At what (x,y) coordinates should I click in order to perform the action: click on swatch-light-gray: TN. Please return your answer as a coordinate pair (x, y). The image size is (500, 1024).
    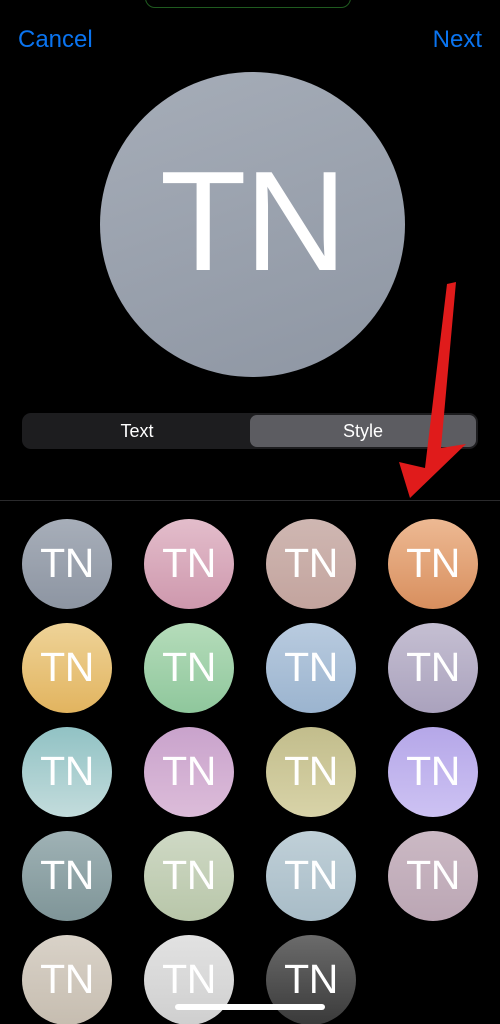
    Looking at the image, I should click on (189, 979).